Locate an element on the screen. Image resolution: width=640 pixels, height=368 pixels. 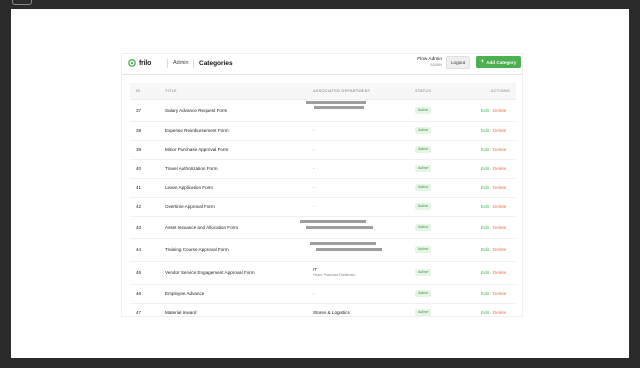
app-logo: frilo is located at coordinates (139, 63).